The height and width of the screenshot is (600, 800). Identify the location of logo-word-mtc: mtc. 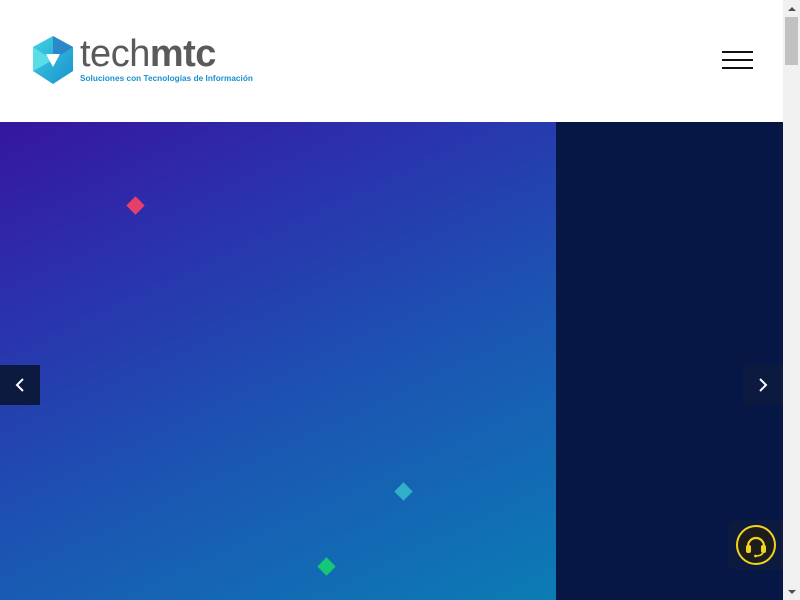
(183, 54).